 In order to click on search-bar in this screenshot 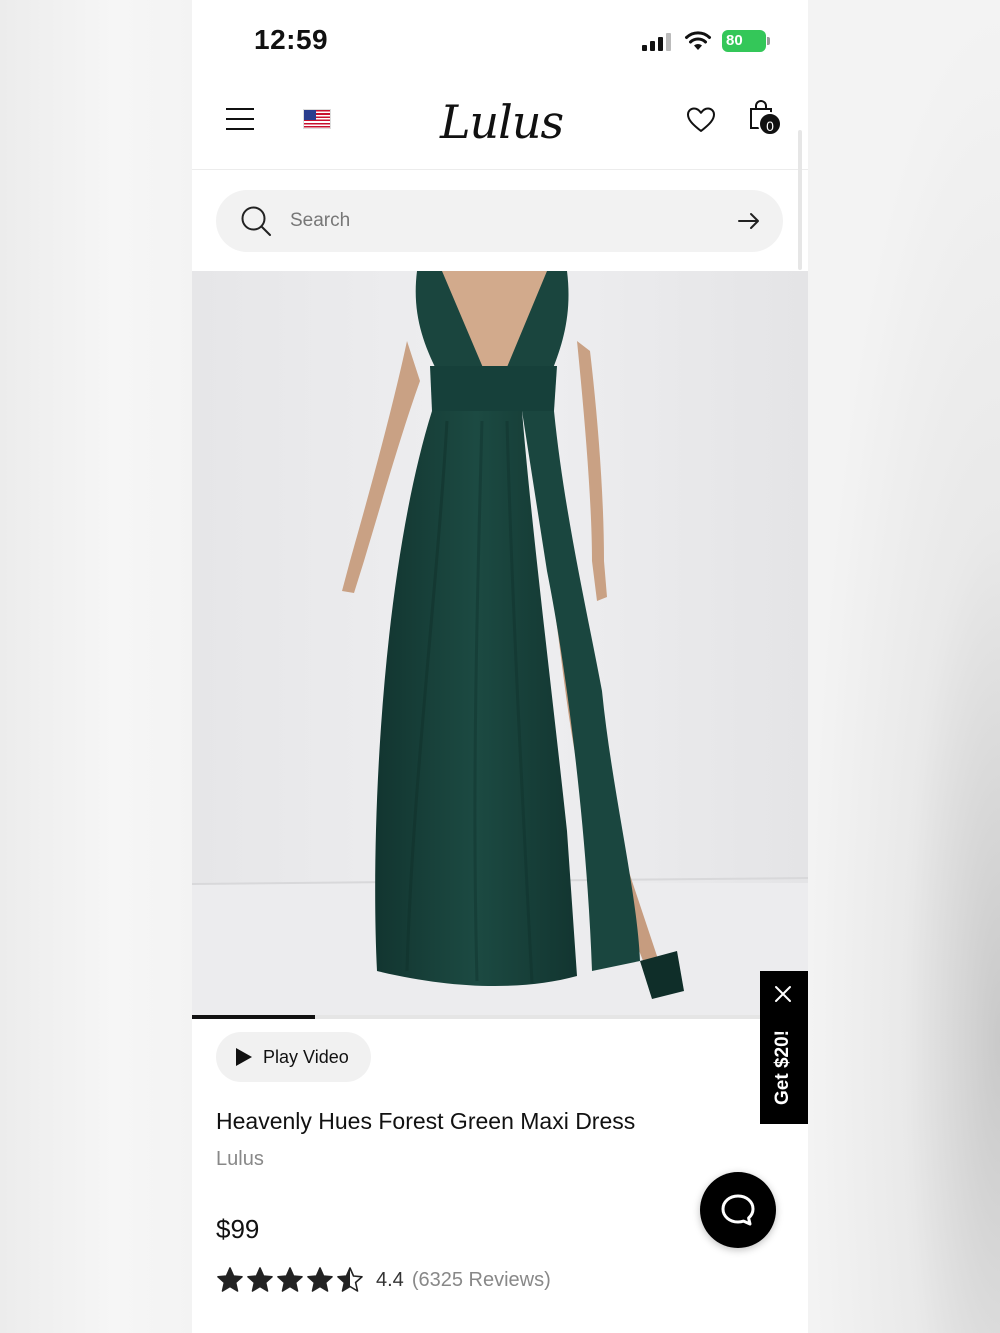, I will do `click(499, 221)`.